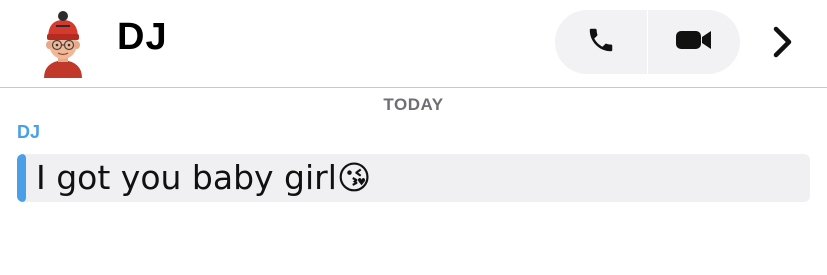  Describe the element at coordinates (63, 43) in the screenshot. I see `bitmoji-avatar-icon` at that location.